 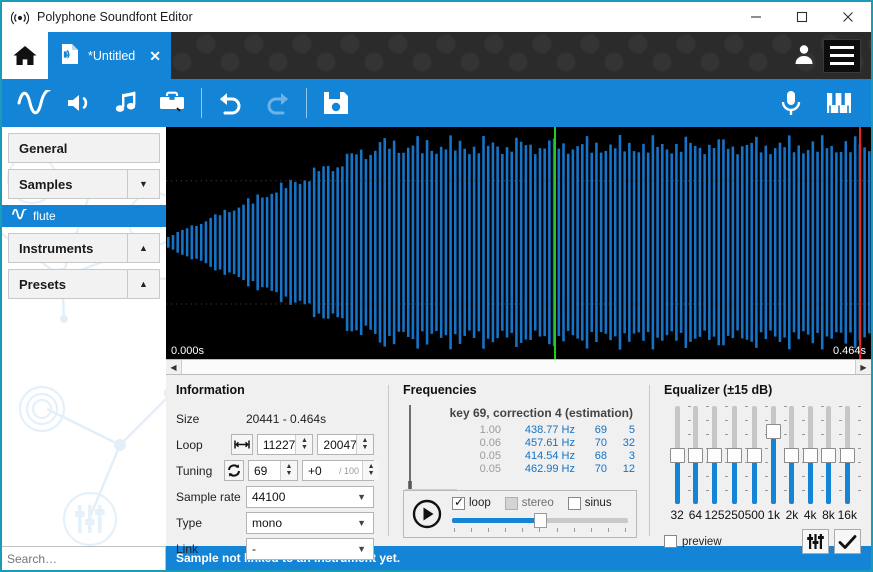 What do you see at coordinates (427, 514) in the screenshot?
I see `play-icon` at bounding box center [427, 514].